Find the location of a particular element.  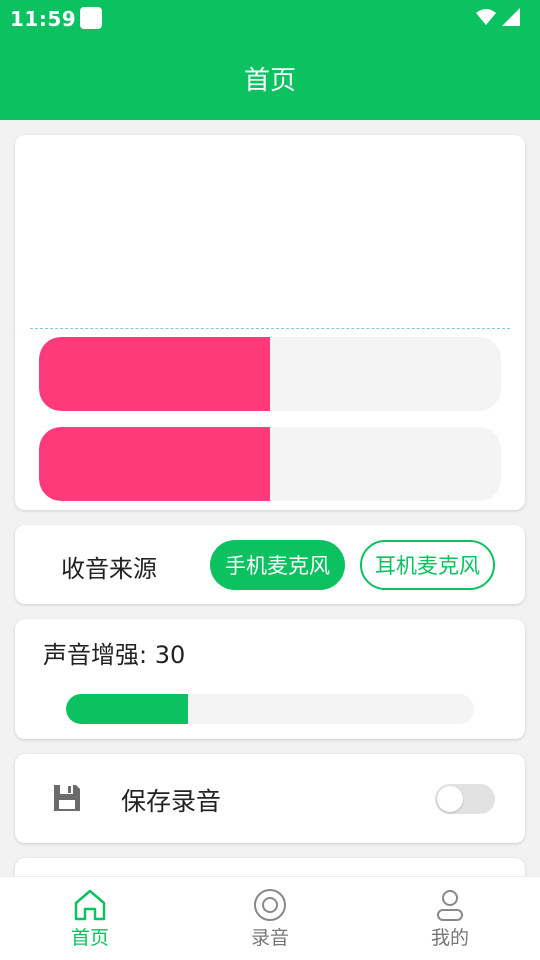

phone-mic-button: 手机麦克风 is located at coordinates (277, 565).